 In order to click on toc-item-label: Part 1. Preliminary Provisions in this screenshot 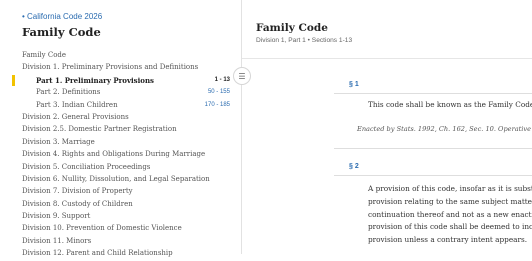, I will do `click(95, 80)`.